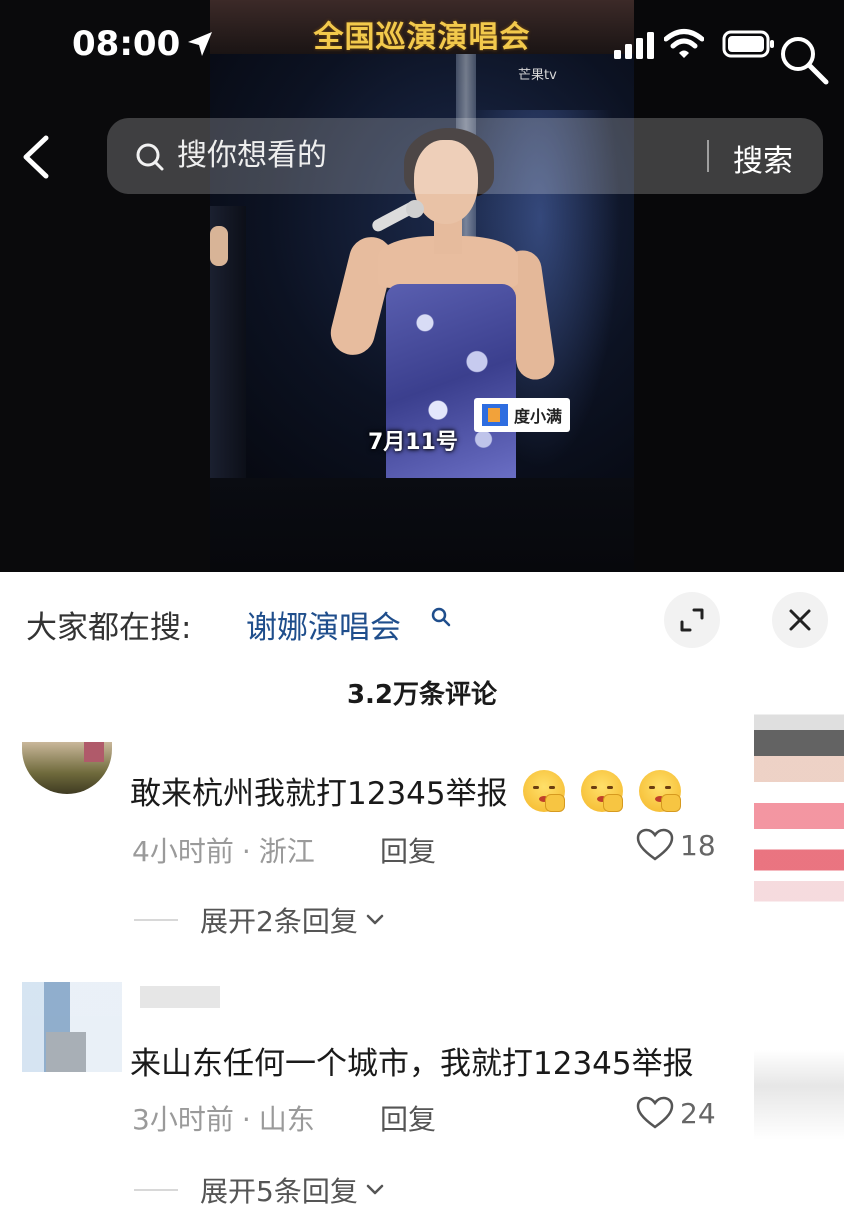 This screenshot has width=844, height=1212. What do you see at coordinates (804, 60) in the screenshot?
I see `search-icon` at bounding box center [804, 60].